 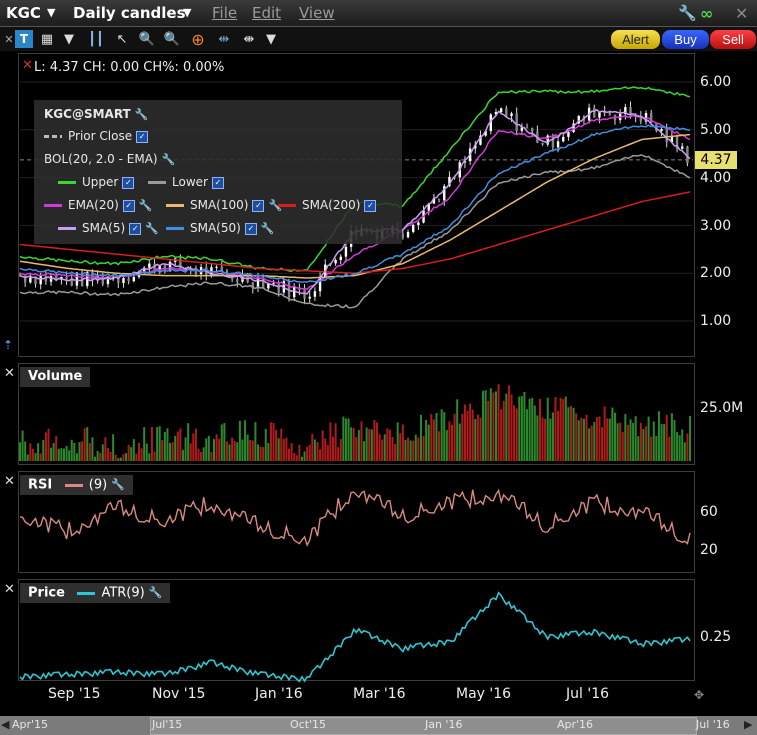 I want to click on dashed-line-icon, so click(x=53, y=136).